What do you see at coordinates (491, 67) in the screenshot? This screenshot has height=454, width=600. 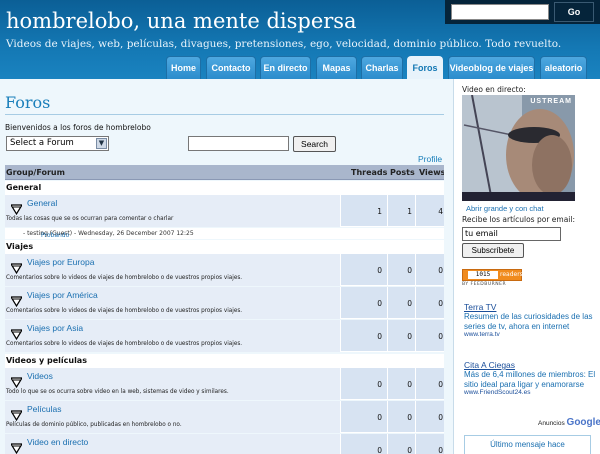 I see `tab-videoblog: Videoblog de viajes` at bounding box center [491, 67].